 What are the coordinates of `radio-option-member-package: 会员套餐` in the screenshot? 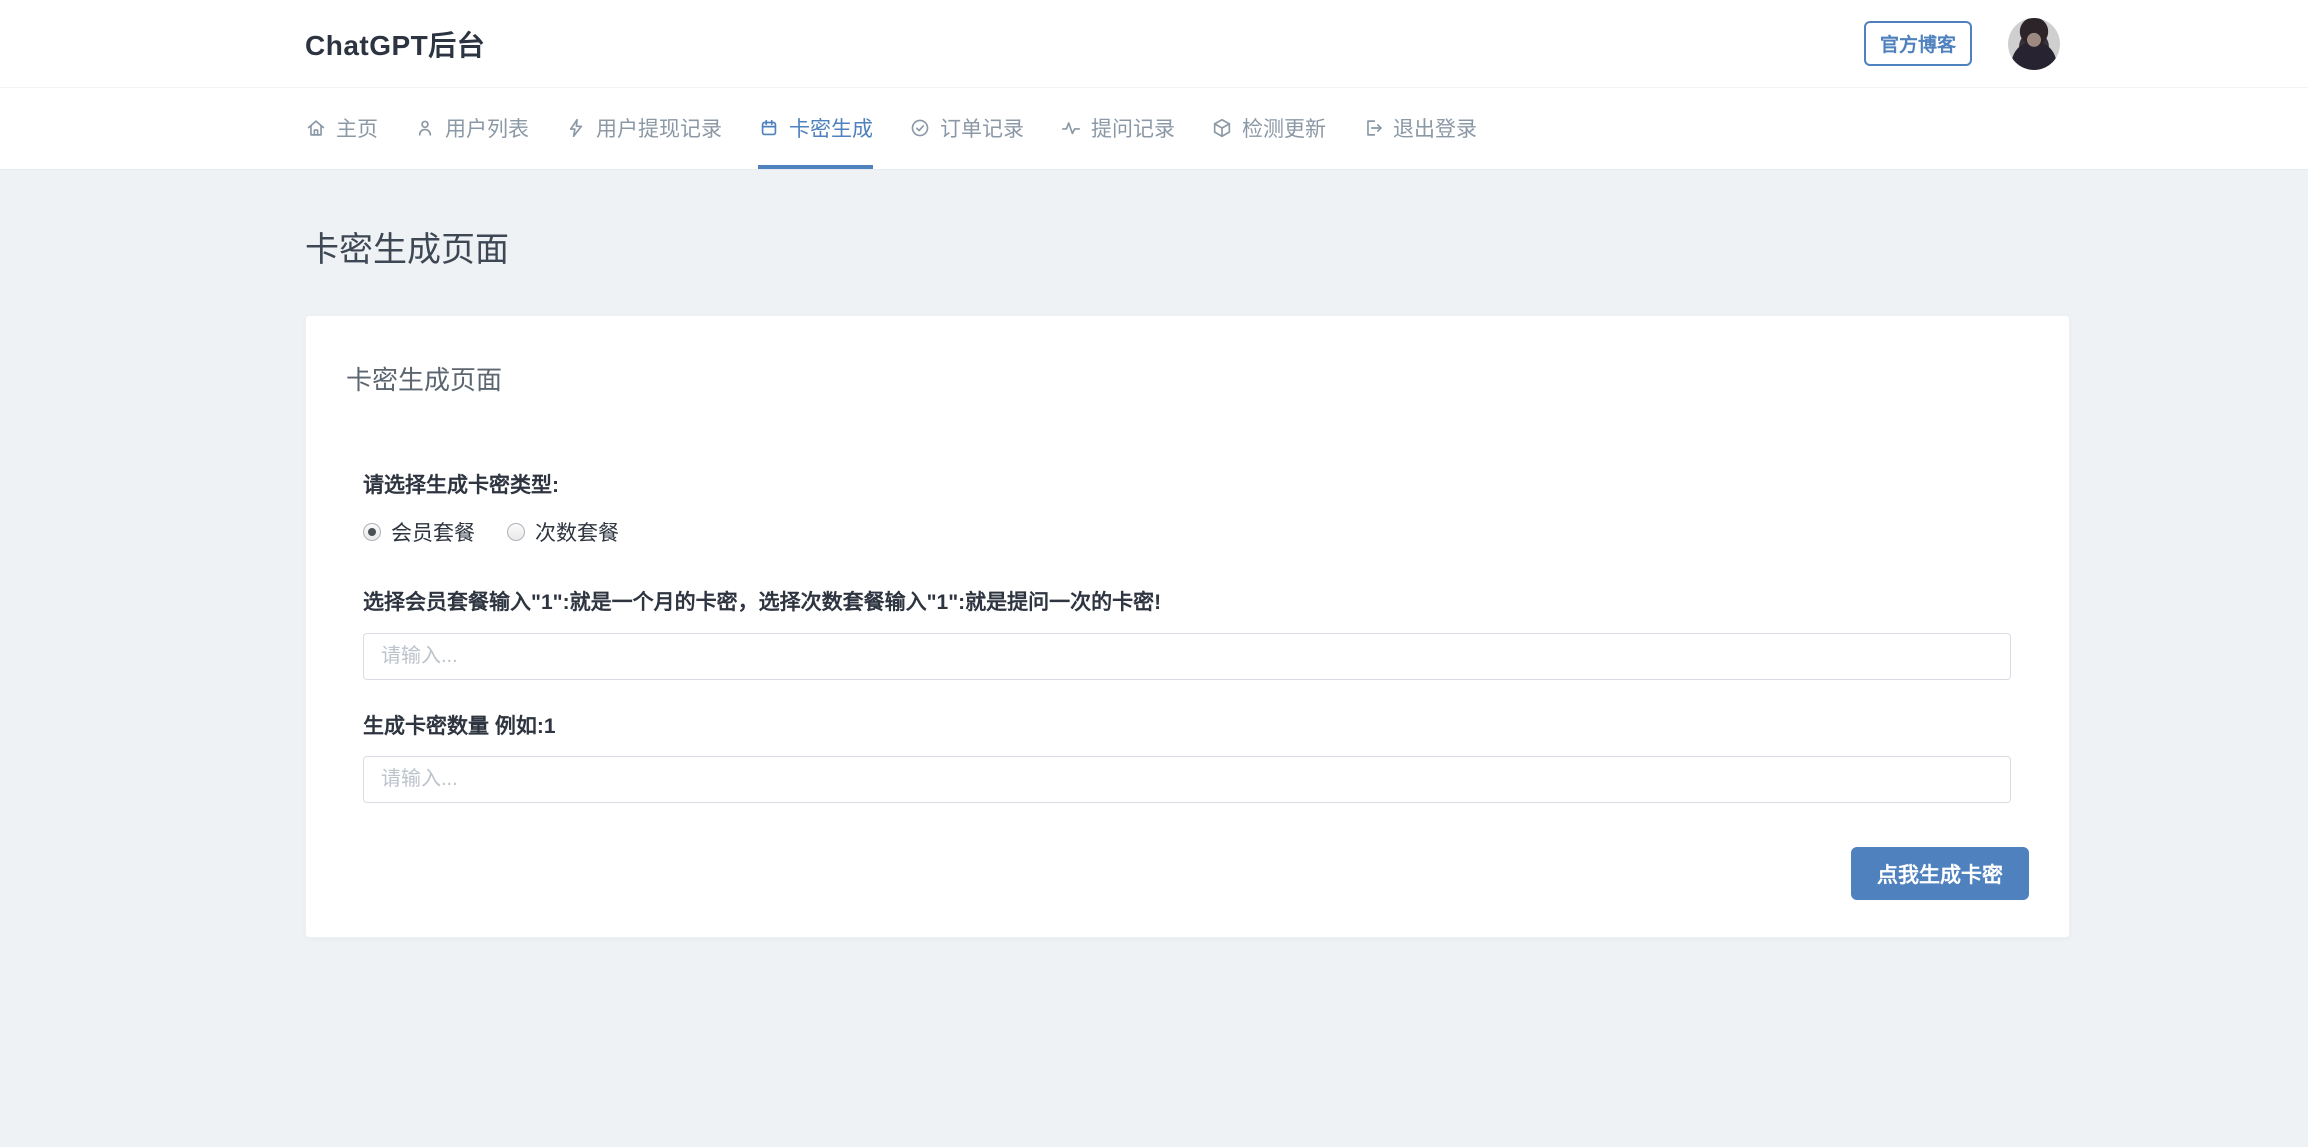 It's located at (419, 532).